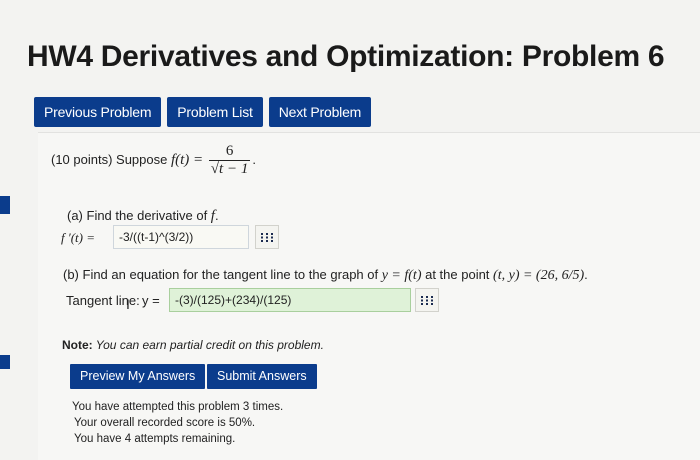  Describe the element at coordinates (216, 215) in the screenshot. I see `part-a-end: .` at that location.